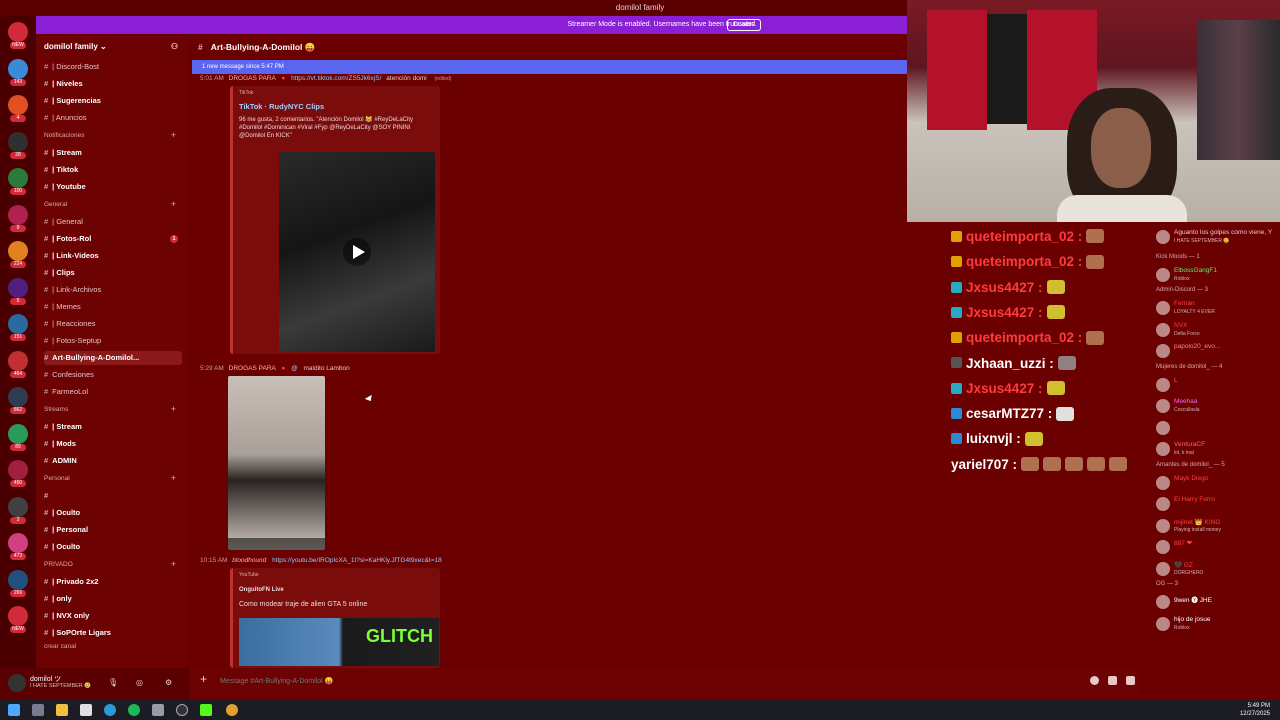 This screenshot has height=720, width=1280. I want to click on attached-video, so click(276, 463).